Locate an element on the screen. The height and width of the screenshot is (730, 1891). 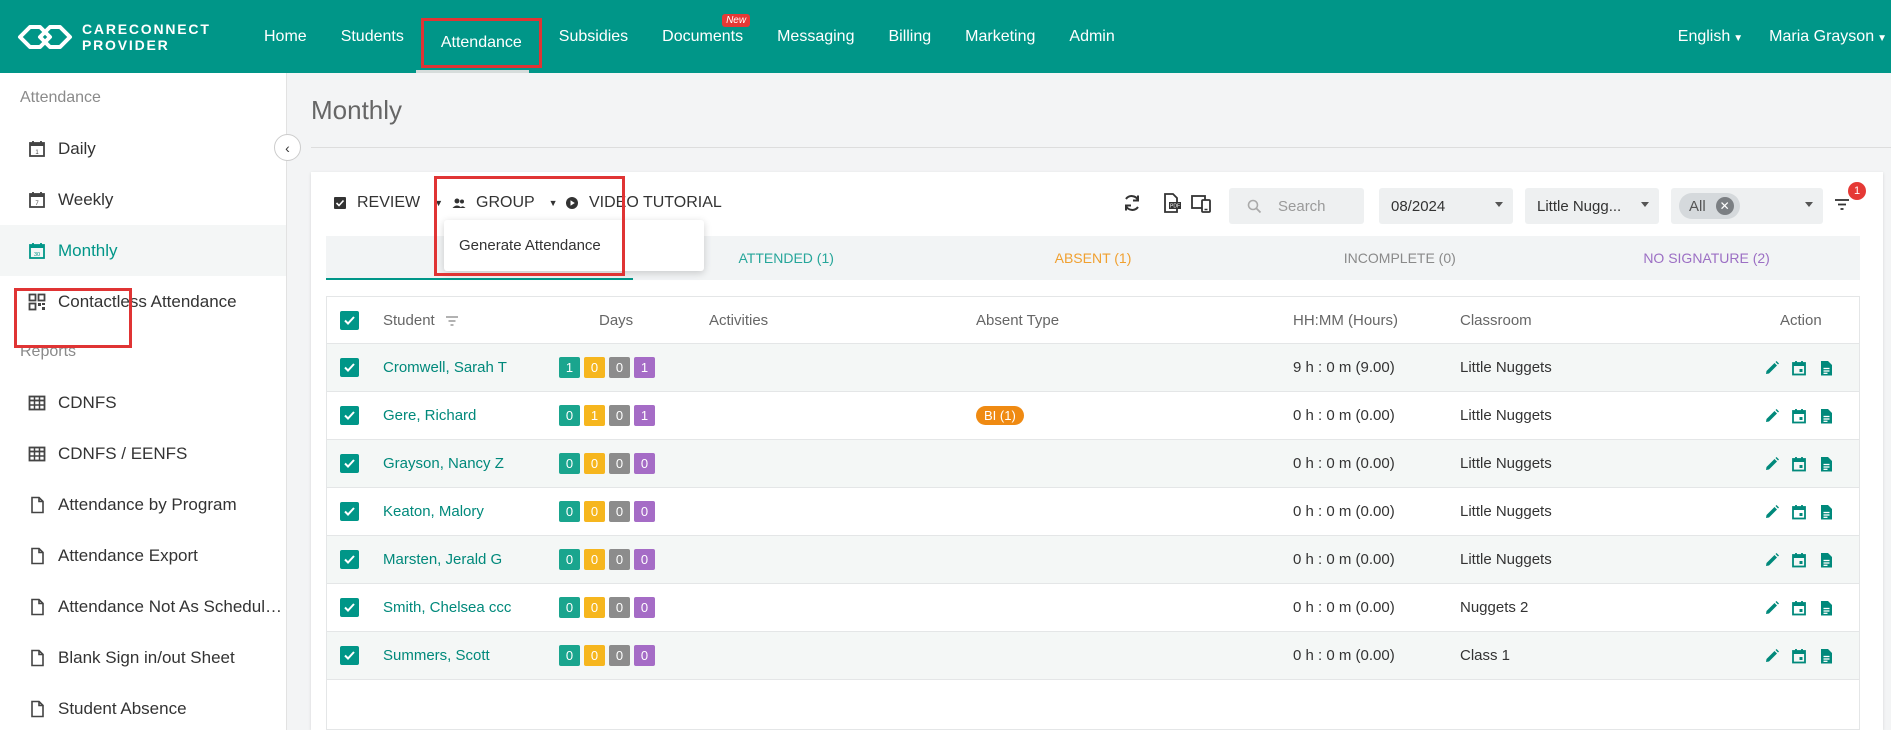
sidebar-item-daily: 1 Daily is located at coordinates (143, 148).